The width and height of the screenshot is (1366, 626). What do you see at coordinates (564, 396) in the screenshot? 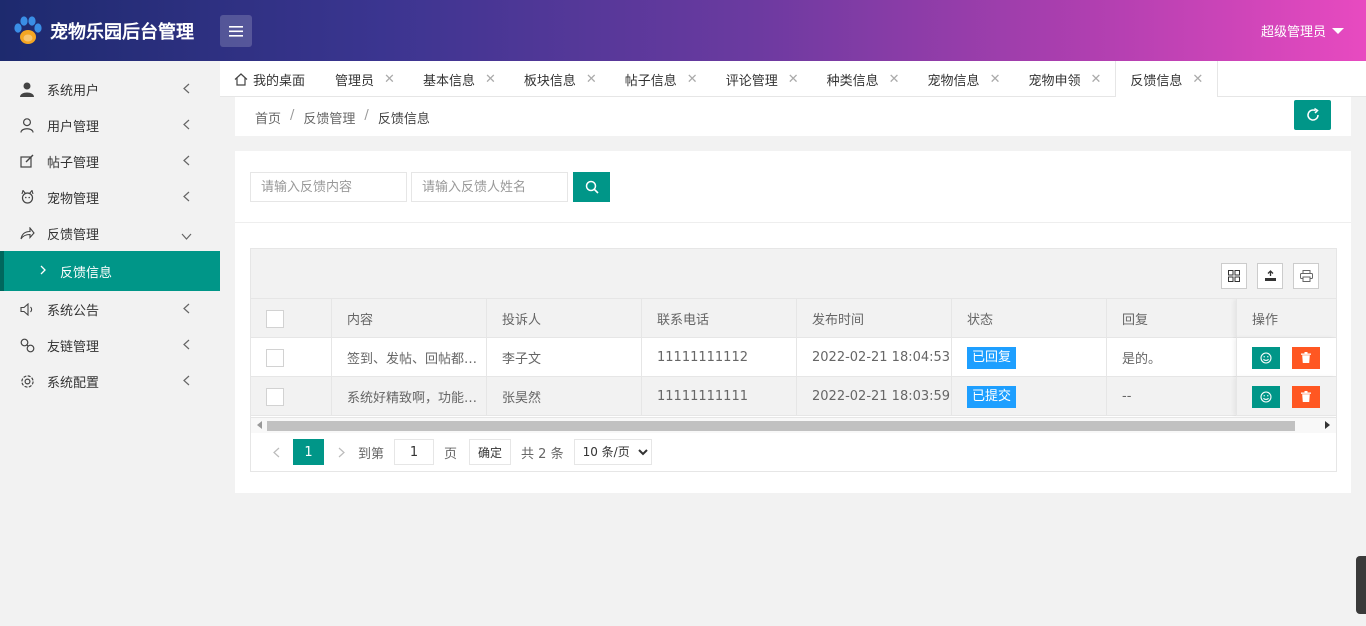
I see `cell-complainant: 张昊然` at bounding box center [564, 396].